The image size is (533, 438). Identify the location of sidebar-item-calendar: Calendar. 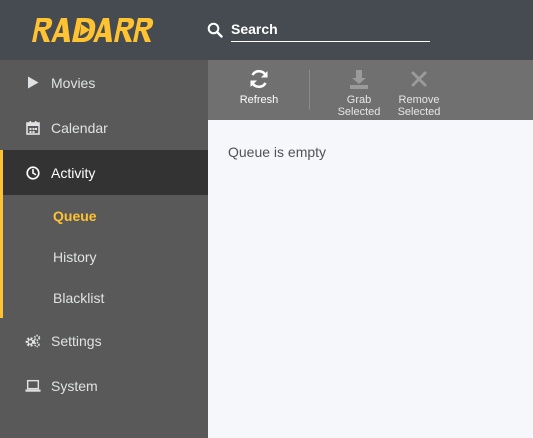
(104, 127).